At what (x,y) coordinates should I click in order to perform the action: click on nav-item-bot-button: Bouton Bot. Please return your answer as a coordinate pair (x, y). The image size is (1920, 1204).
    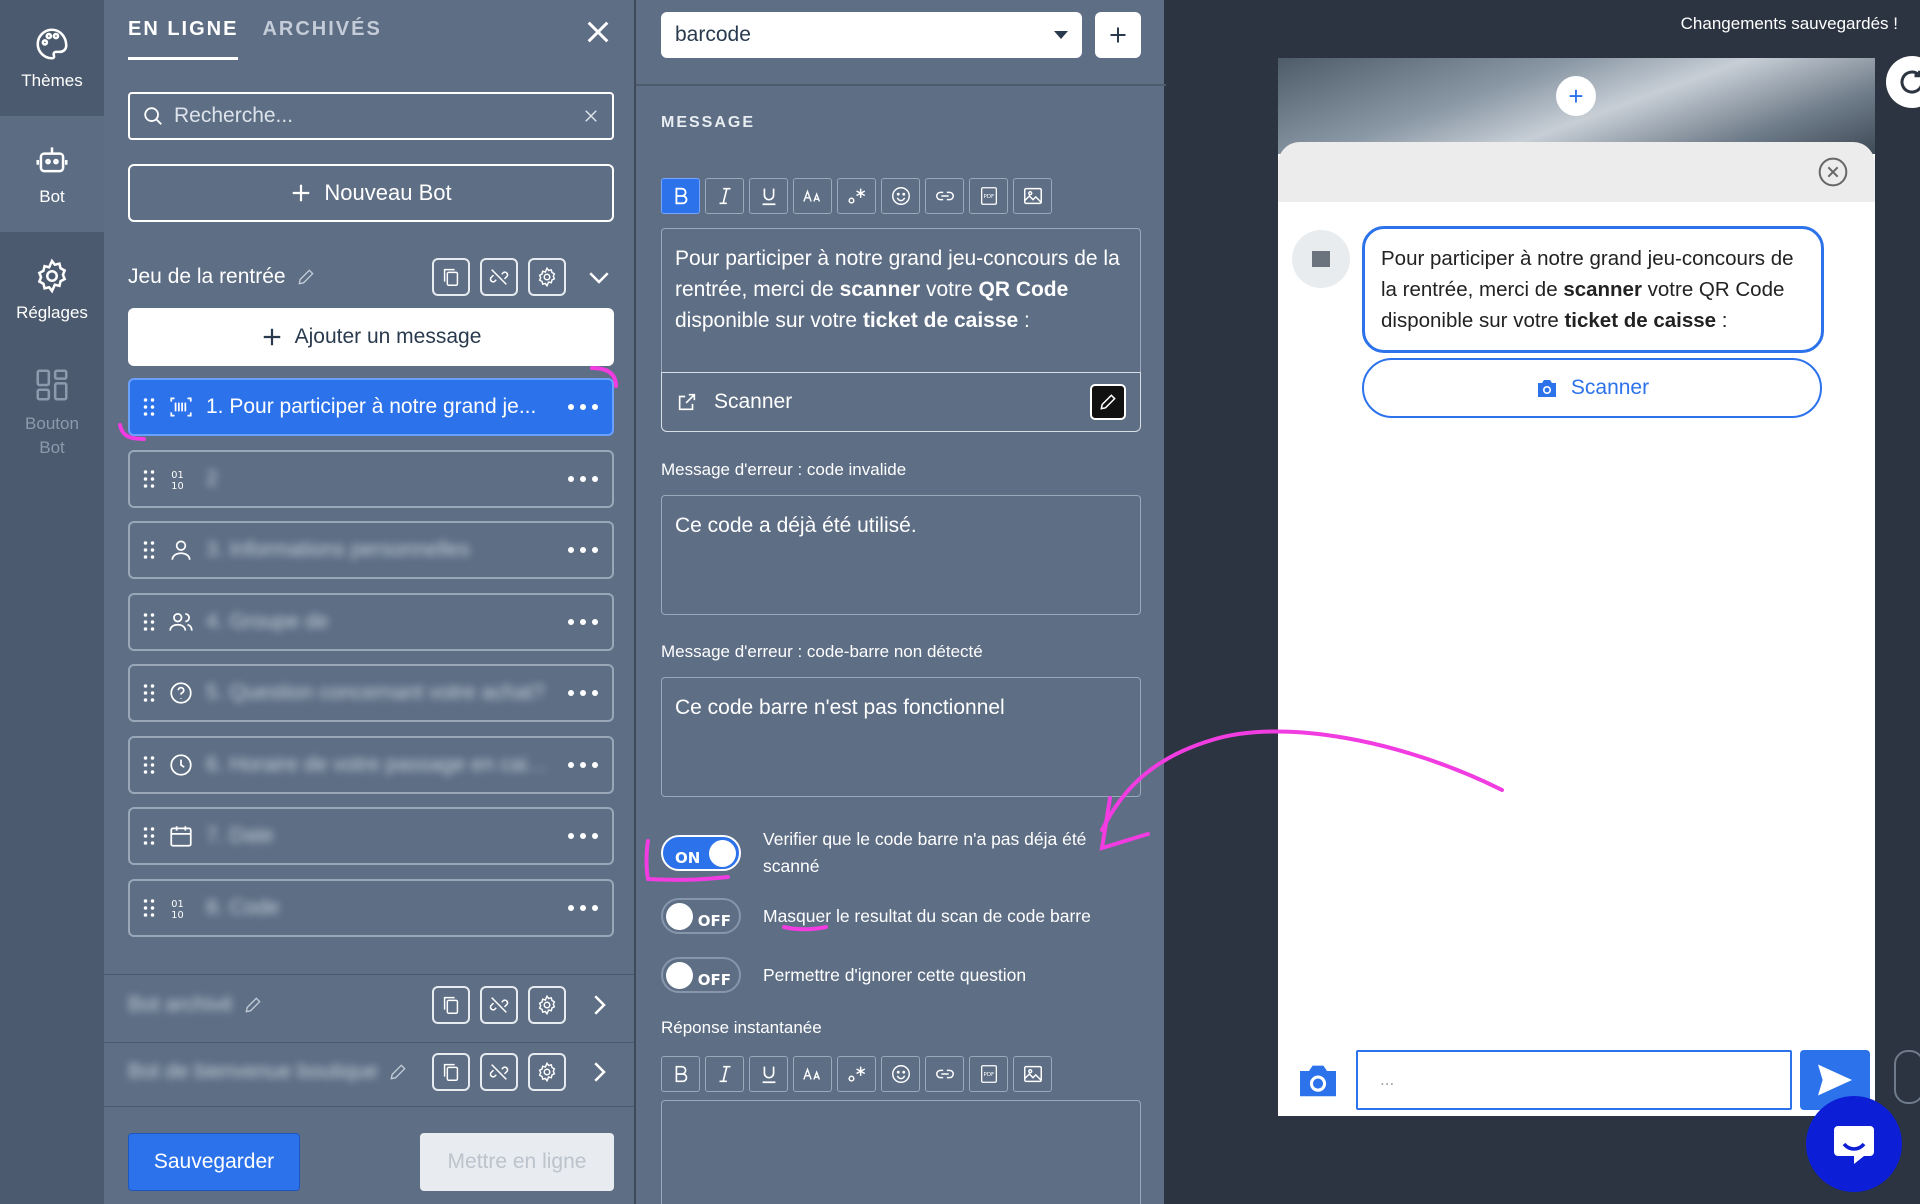
    Looking at the image, I should click on (52, 413).